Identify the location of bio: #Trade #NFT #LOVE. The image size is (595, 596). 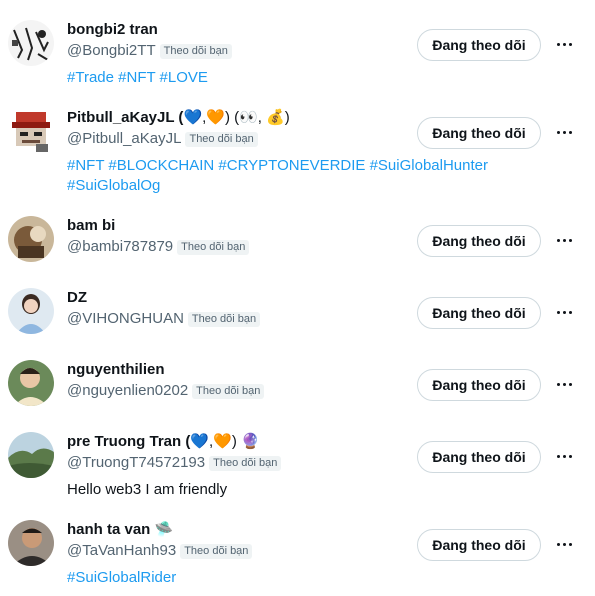
(287, 78).